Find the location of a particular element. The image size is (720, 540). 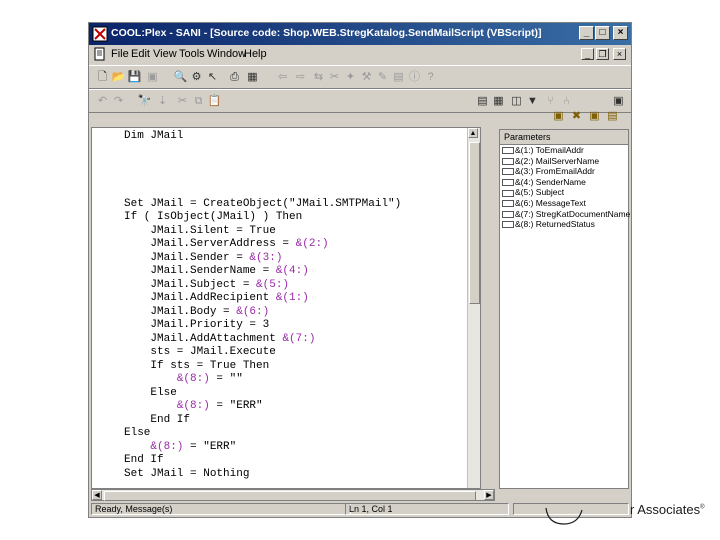

mdi-close-button: × is located at coordinates (619, 54).